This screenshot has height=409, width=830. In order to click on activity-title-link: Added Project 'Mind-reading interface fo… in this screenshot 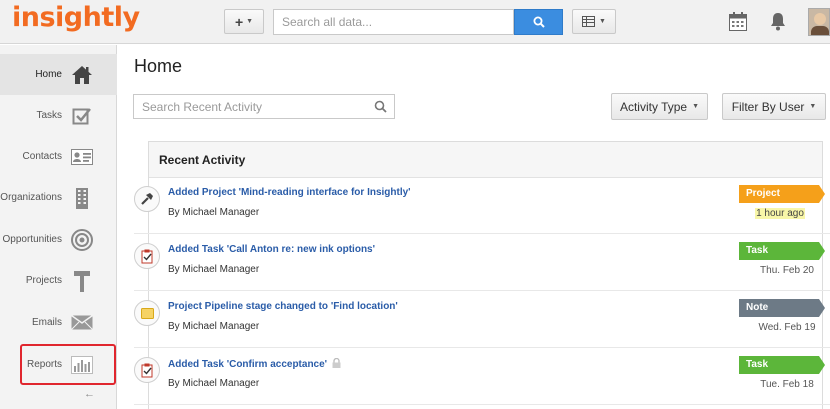, I will do `click(289, 192)`.